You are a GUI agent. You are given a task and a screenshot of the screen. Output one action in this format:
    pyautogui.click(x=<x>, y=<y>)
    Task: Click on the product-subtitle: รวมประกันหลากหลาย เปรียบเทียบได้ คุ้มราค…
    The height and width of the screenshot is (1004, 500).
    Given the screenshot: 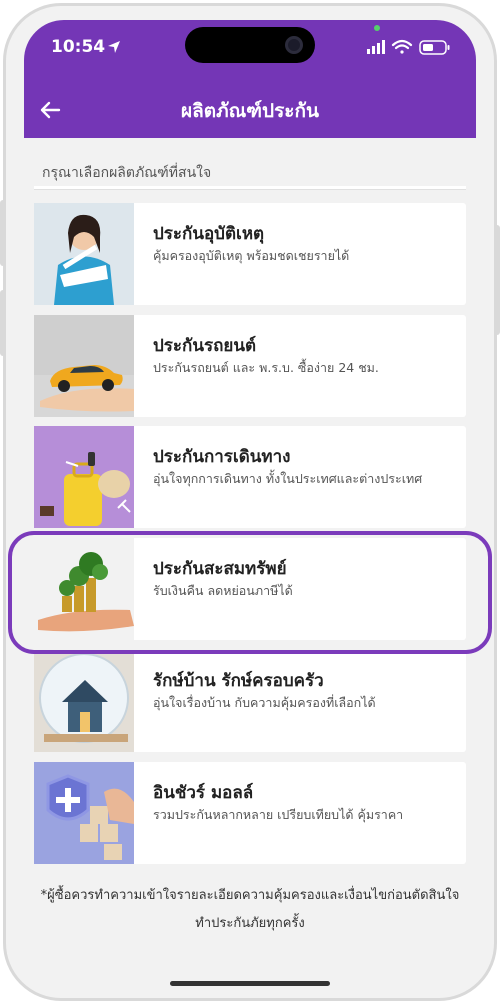 What is the action you would take?
    pyautogui.click(x=278, y=814)
    